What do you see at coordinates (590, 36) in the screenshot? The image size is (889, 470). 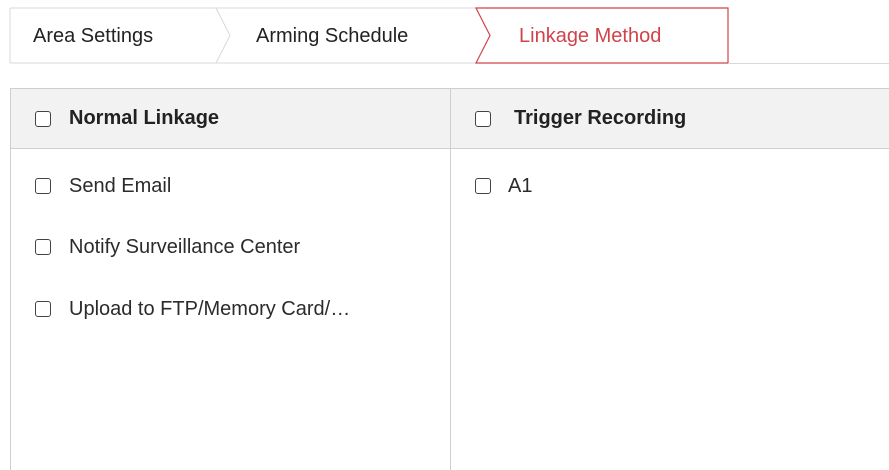 I see `tab-linkage-method-label: Linkage Method` at bounding box center [590, 36].